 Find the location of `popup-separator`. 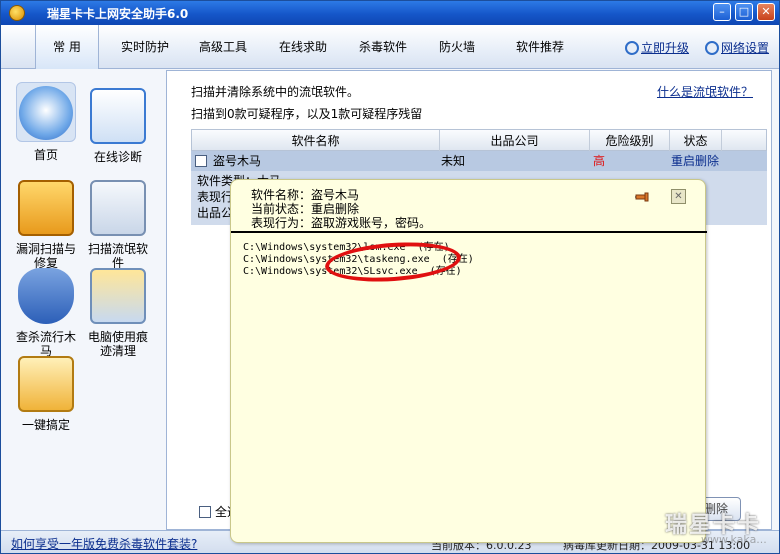

popup-separator is located at coordinates (469, 232).